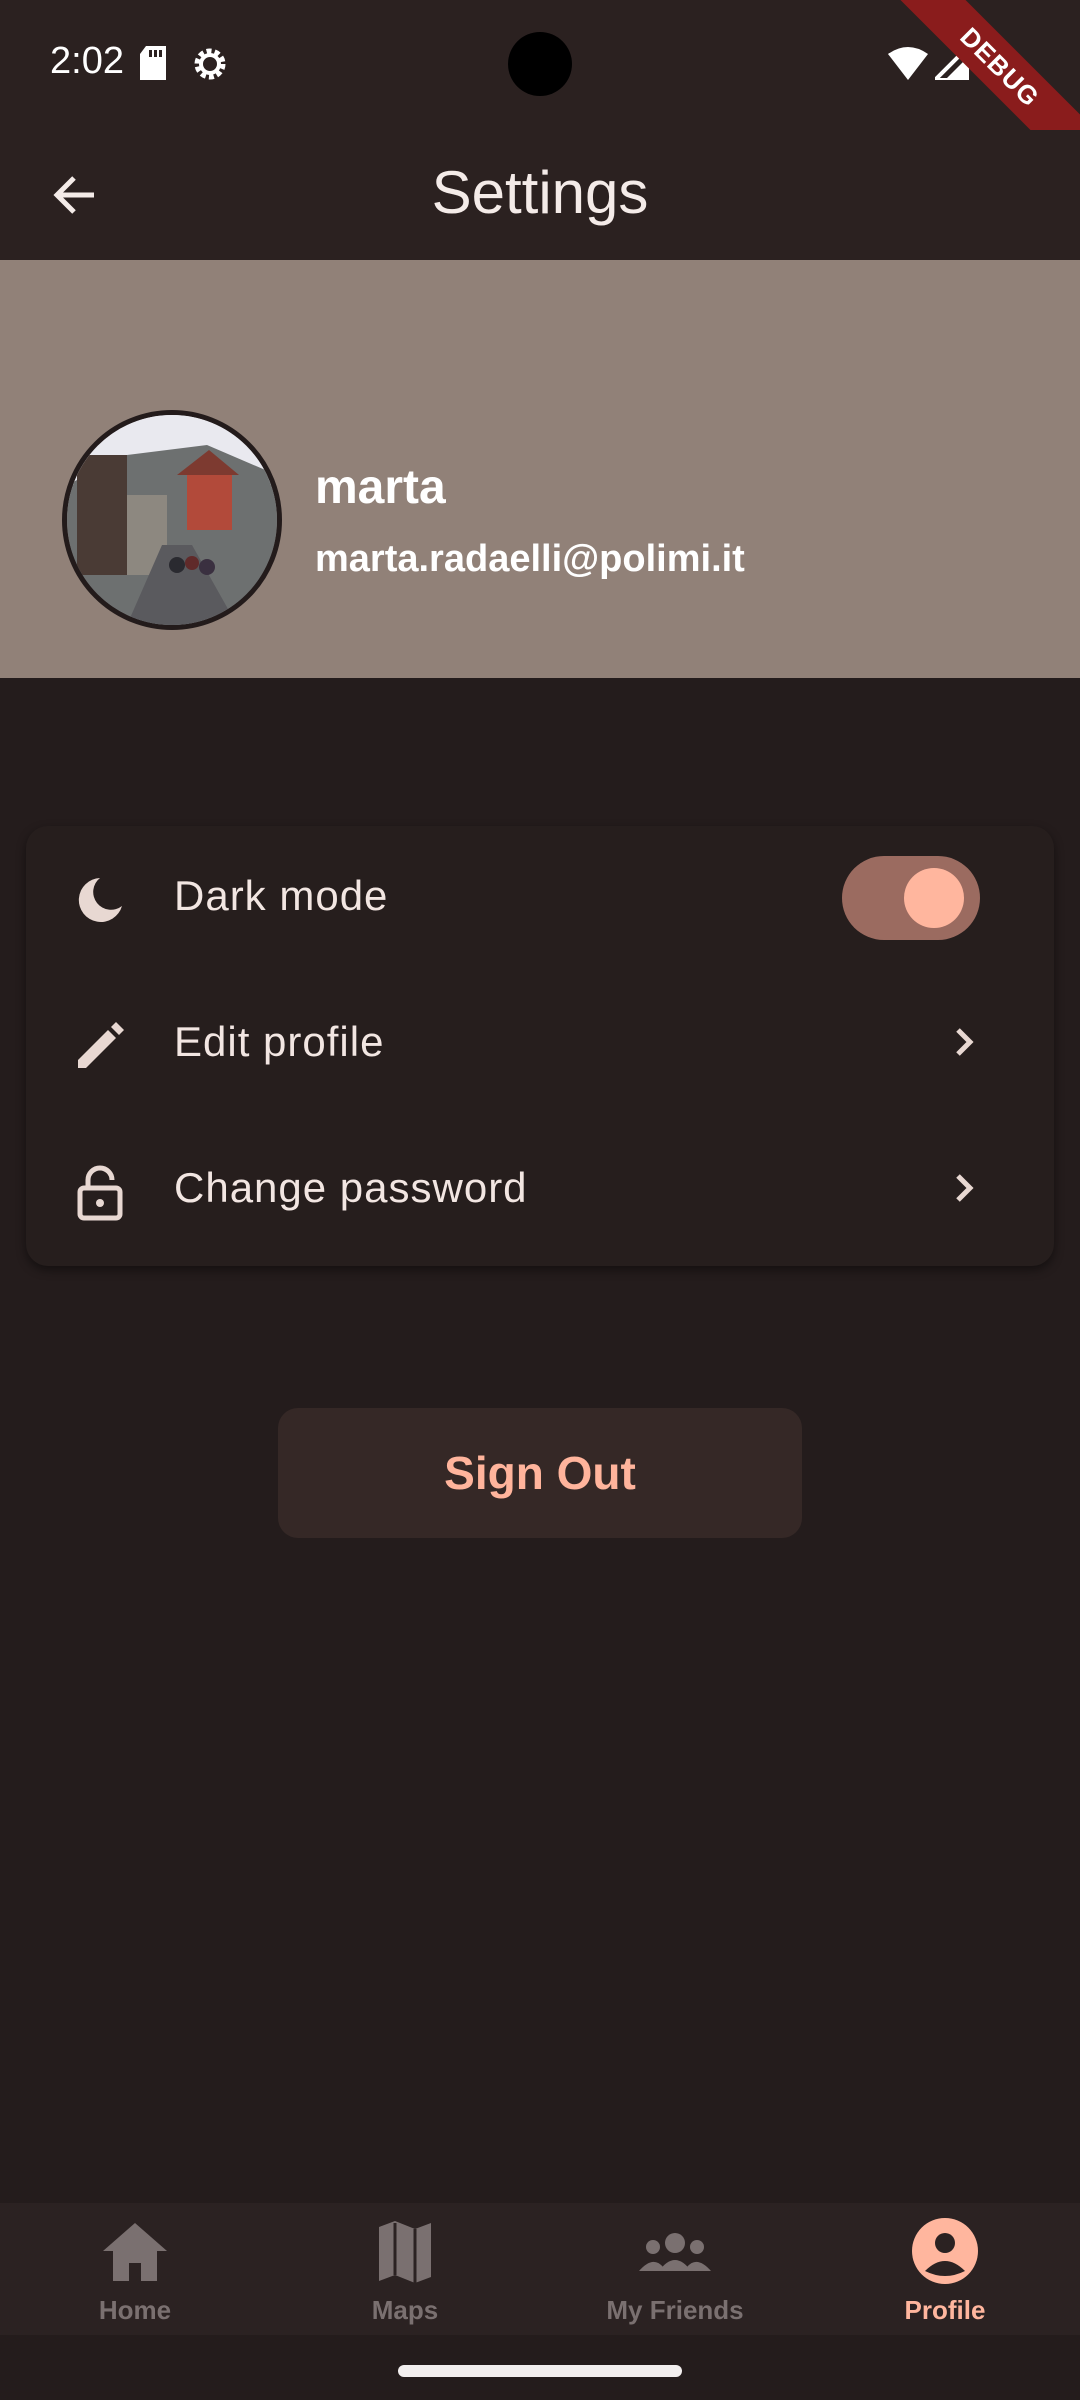  What do you see at coordinates (351, 1187) in the screenshot?
I see `change-password-label: Change password` at bounding box center [351, 1187].